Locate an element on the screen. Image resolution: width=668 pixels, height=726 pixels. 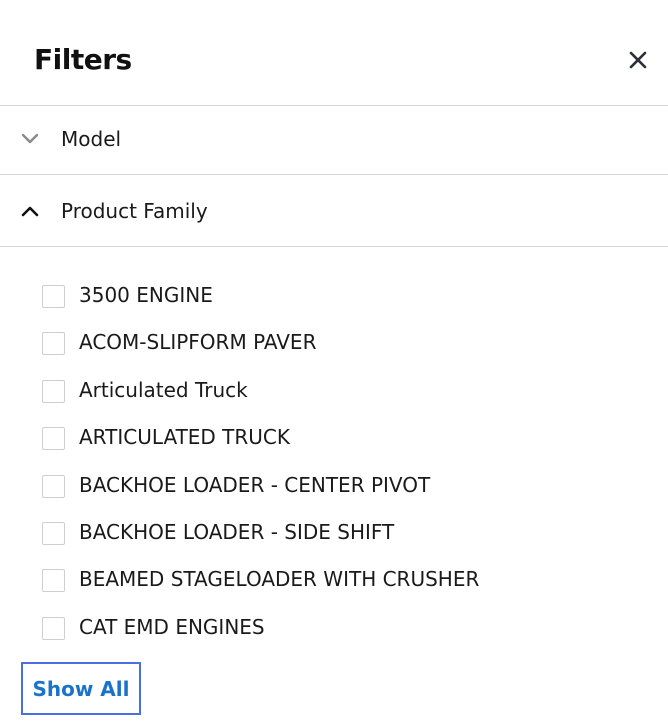
filters-title: Filters is located at coordinates (83, 59).